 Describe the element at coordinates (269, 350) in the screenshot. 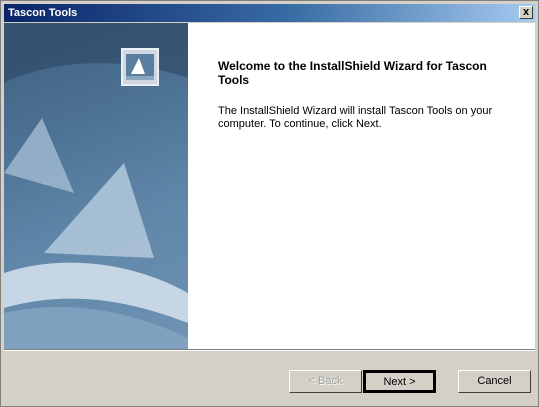

I see `footer-divider` at that location.